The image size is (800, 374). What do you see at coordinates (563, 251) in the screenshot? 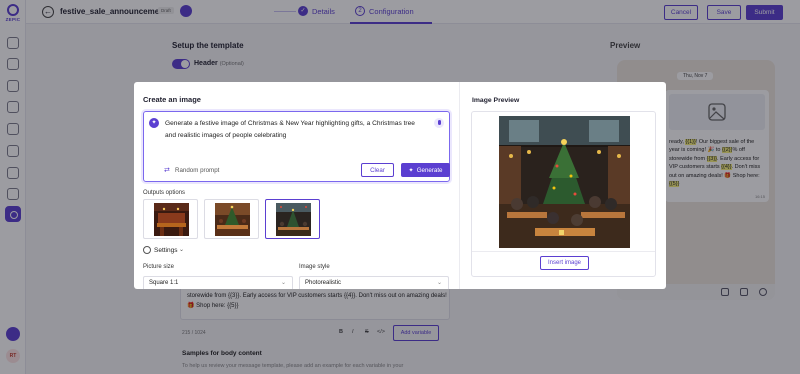
I see `preview-separator` at bounding box center [563, 251].